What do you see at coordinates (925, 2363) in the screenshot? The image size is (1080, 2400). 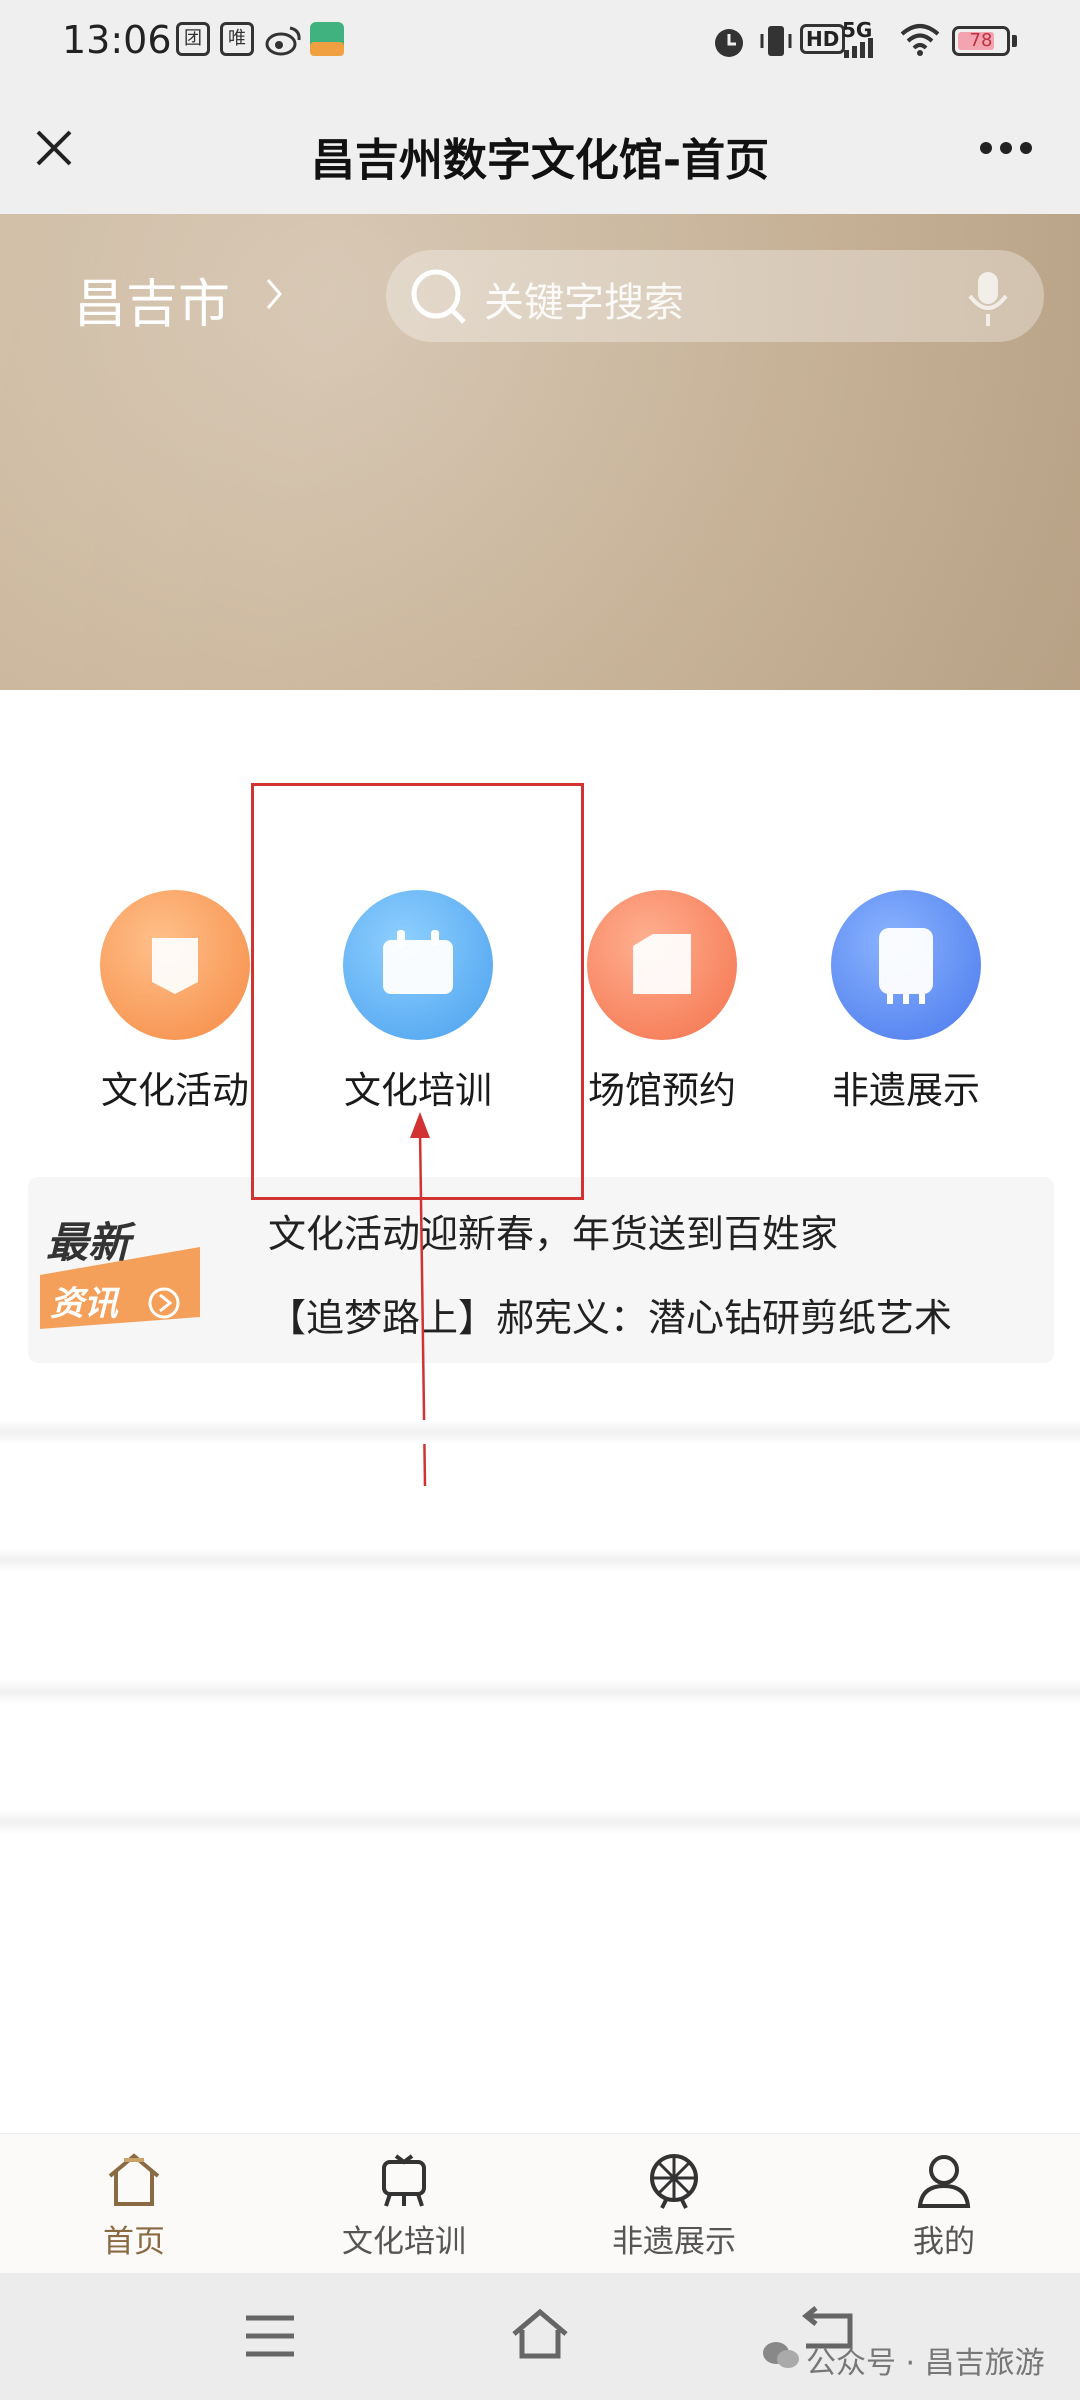 I see `watermark: 公众号 · 昌吉旅游` at bounding box center [925, 2363].